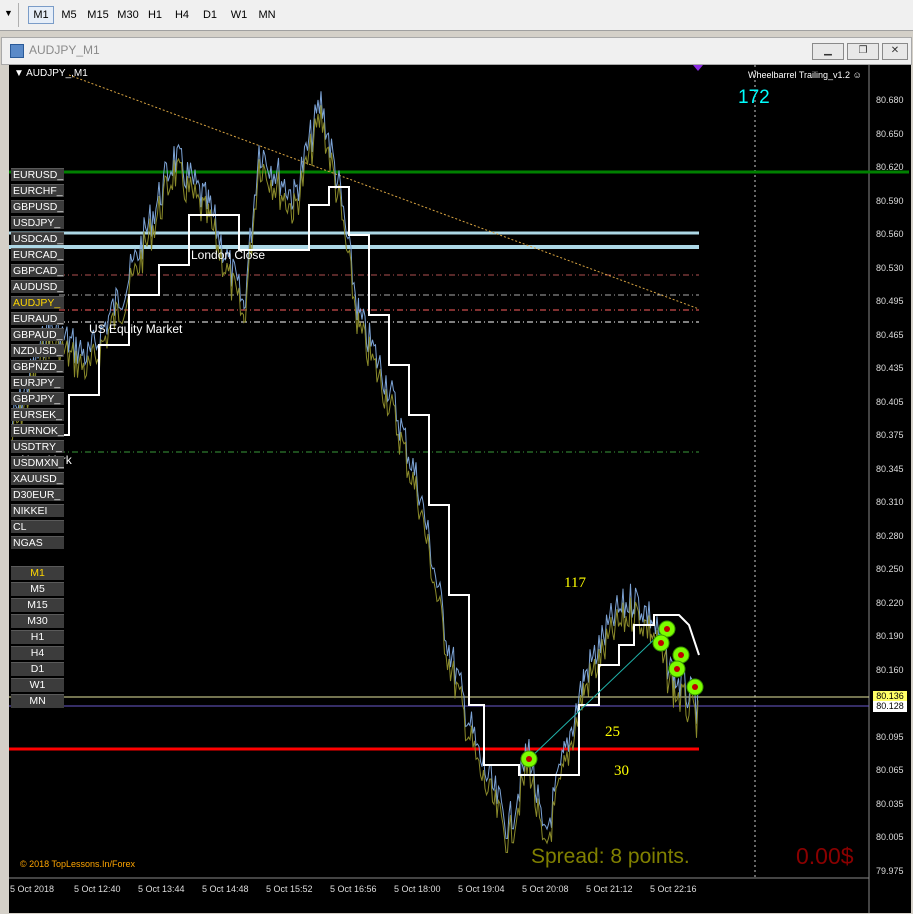  What do you see at coordinates (481, 889) in the screenshot?
I see `time-tick: 5 Oct 19:04` at bounding box center [481, 889].